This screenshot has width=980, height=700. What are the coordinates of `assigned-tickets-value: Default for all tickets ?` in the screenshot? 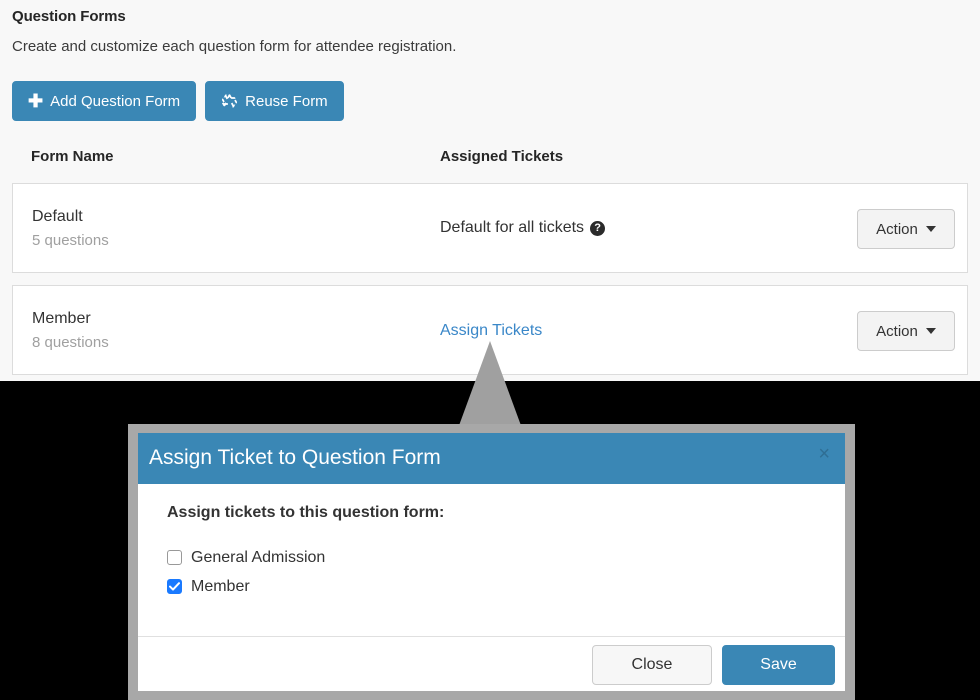 It's located at (523, 228).